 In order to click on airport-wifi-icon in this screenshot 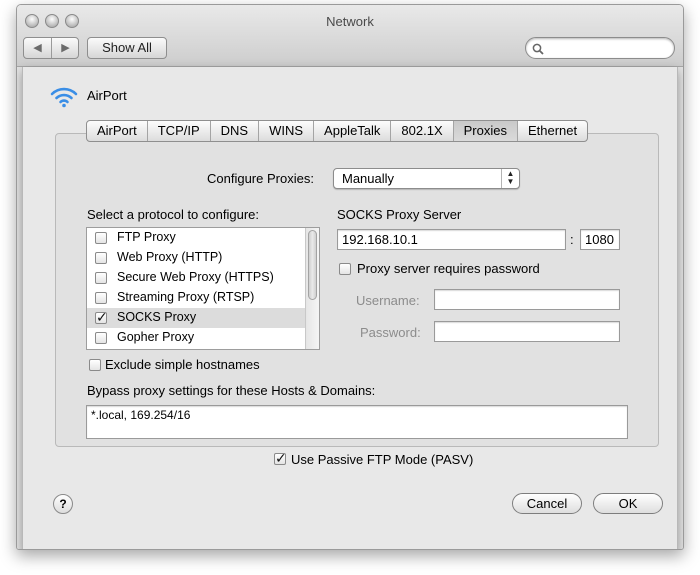, I will do `click(64, 97)`.